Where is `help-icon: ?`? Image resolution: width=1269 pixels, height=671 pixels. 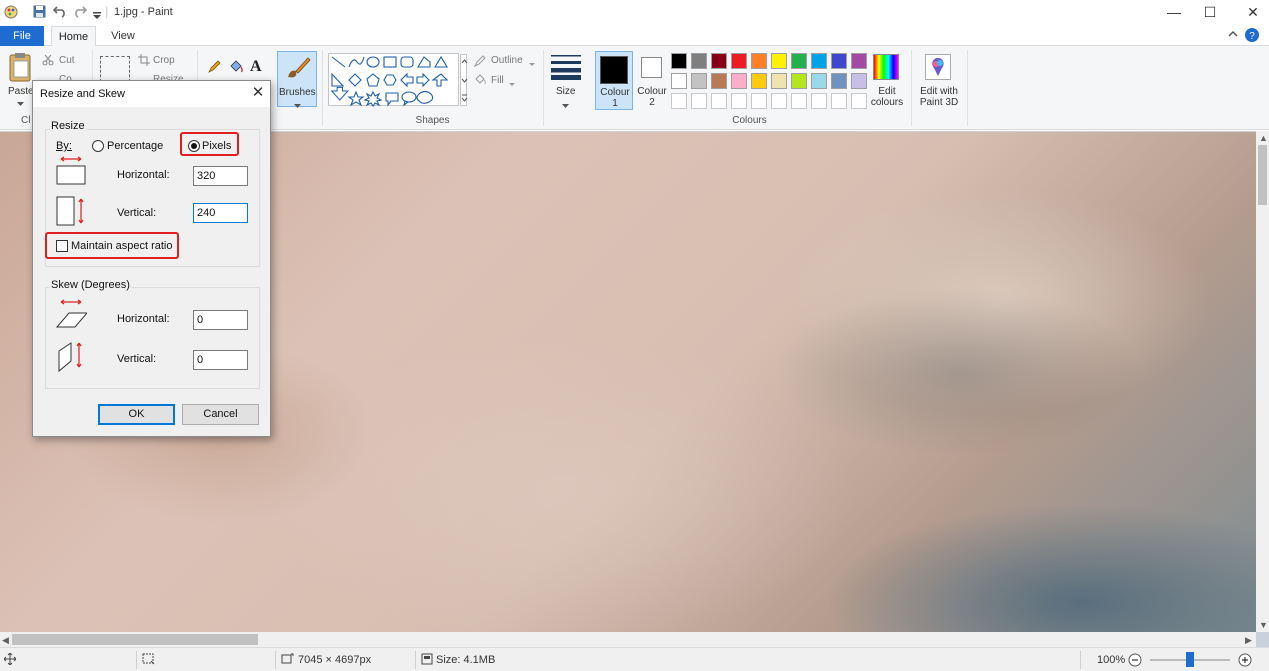
help-icon: ? is located at coordinates (1252, 36).